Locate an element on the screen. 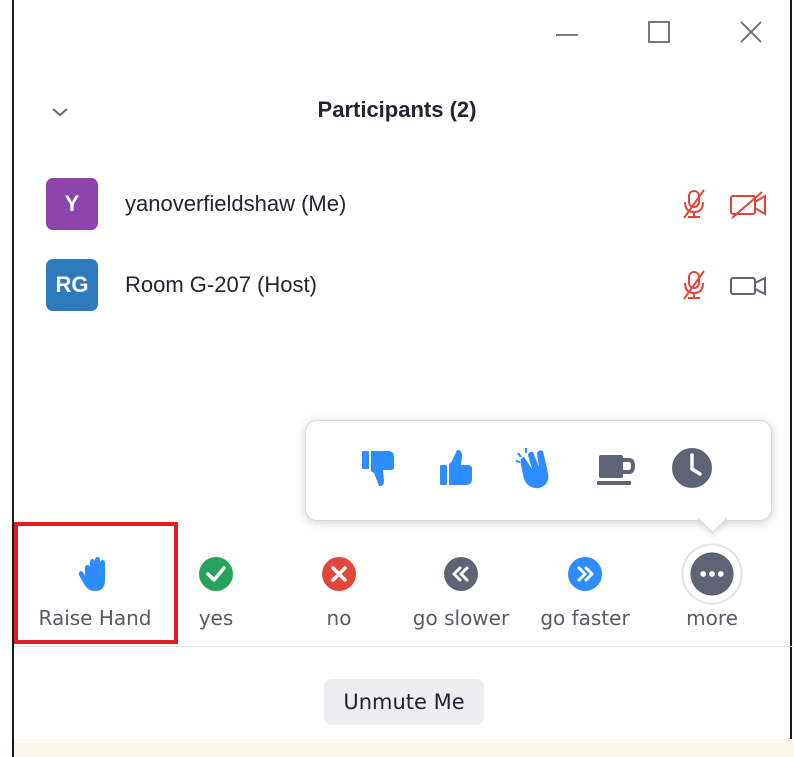 Image resolution: width=794 pixels, height=757 pixels. no-label: no is located at coordinates (339, 618).